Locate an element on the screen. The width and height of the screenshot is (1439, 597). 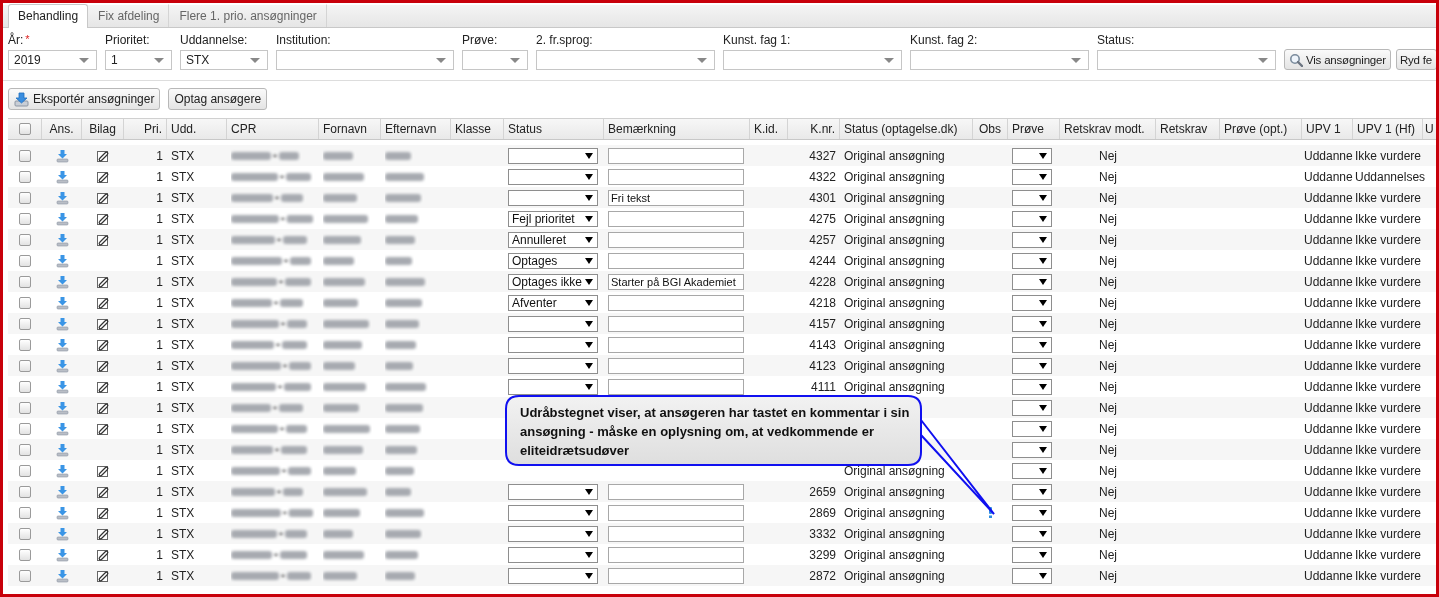
tab: Flere 1. prio. ansøgninger is located at coordinates (248, 15).